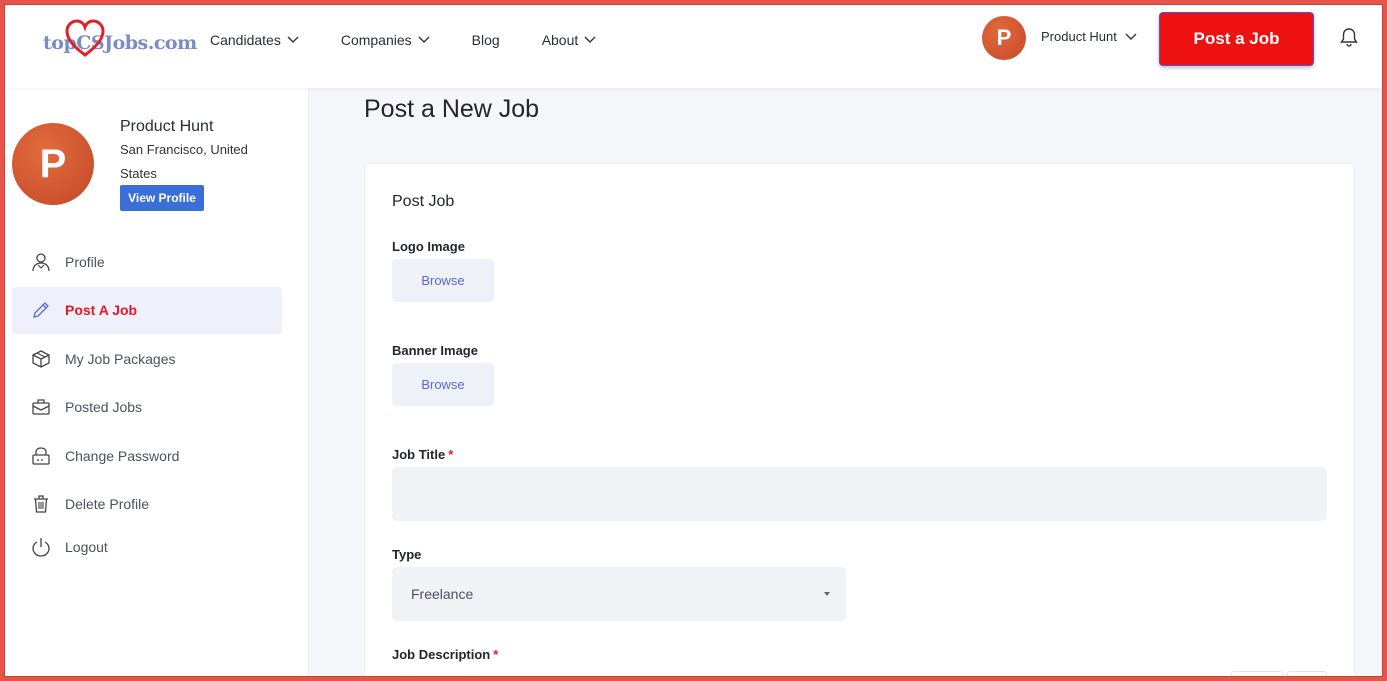 The width and height of the screenshot is (1387, 681). Describe the element at coordinates (85, 261) in the screenshot. I see `sidebar-item-label: Profile` at that location.